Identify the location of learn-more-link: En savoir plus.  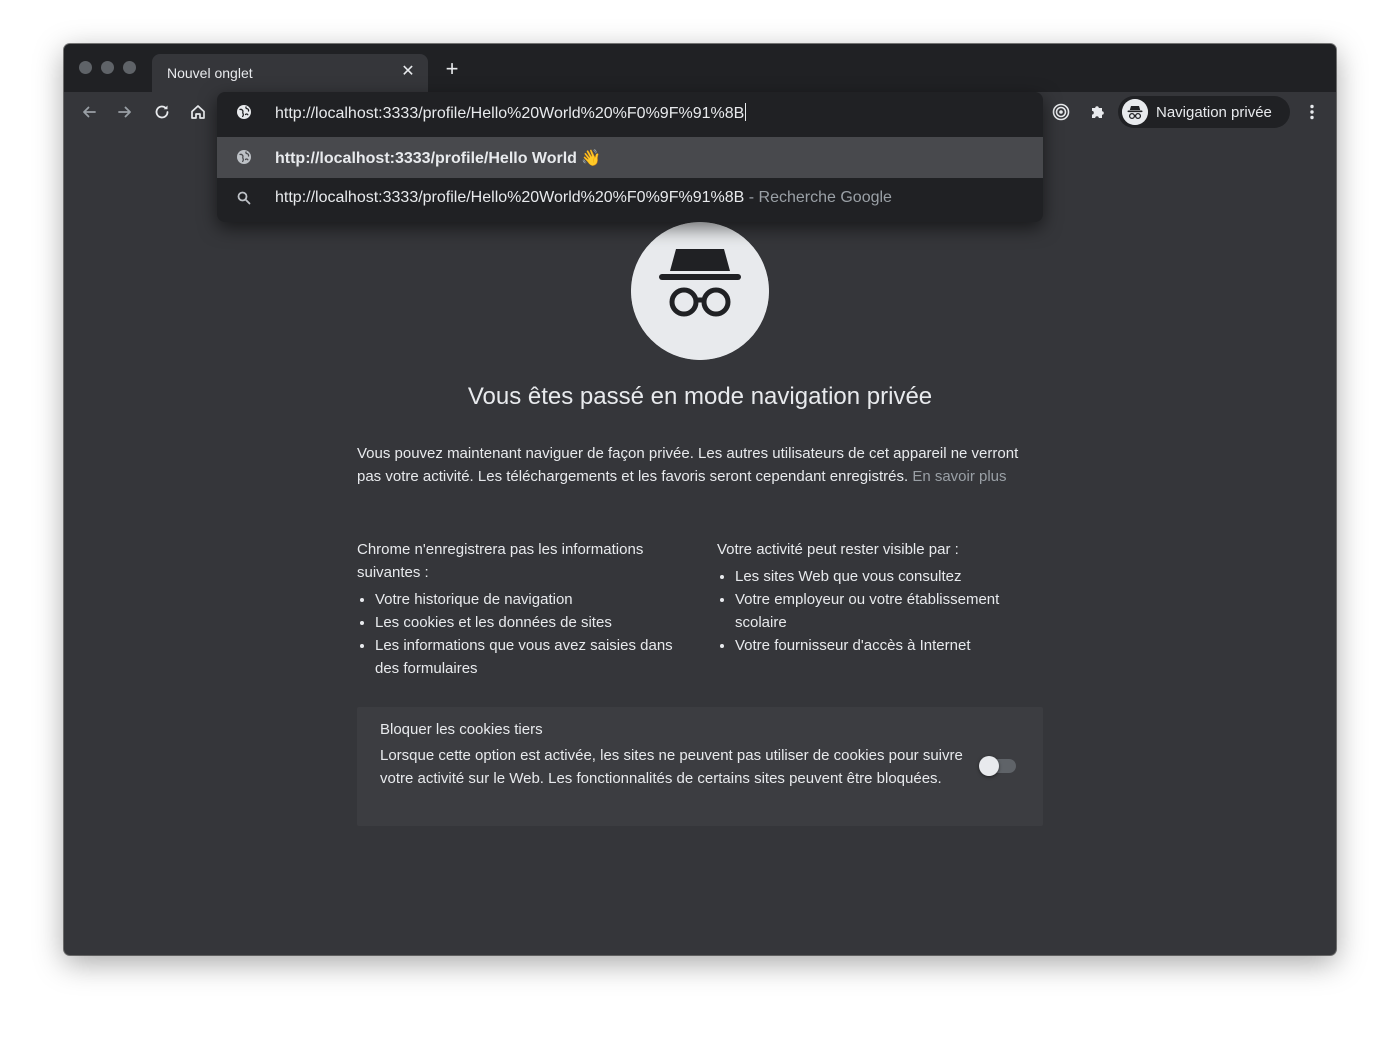
(959, 476).